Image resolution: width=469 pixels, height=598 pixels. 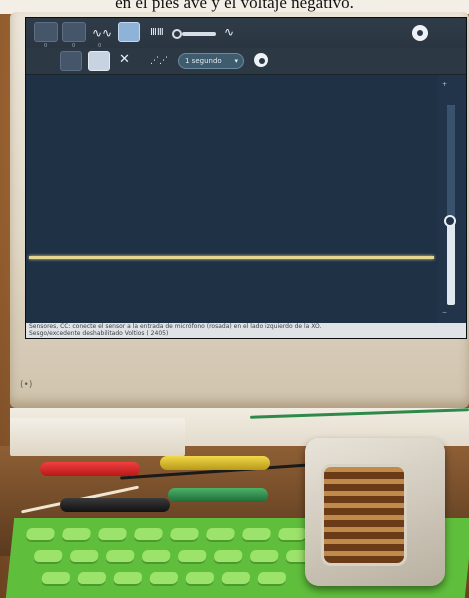 I want to click on yellow-alligator-clip, so click(x=215, y=463).